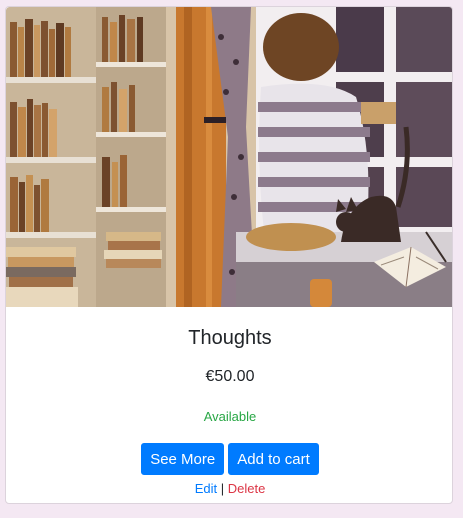  I want to click on delete-link: Delete, so click(247, 488).